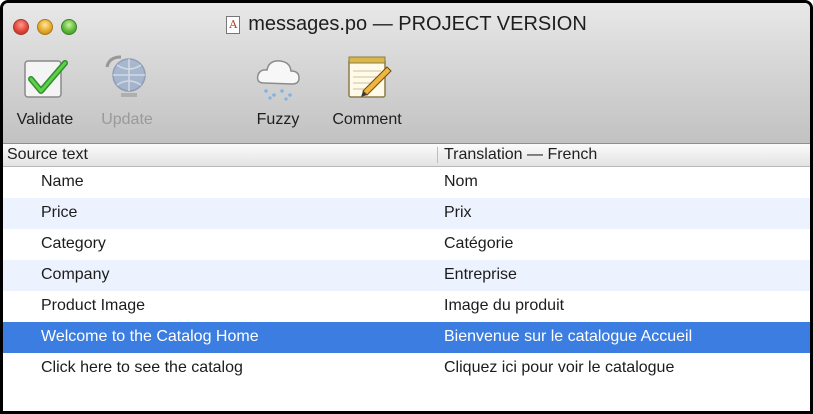 The height and width of the screenshot is (414, 813). I want to click on source-cell: Welcome to the Catalog Home, so click(150, 336).